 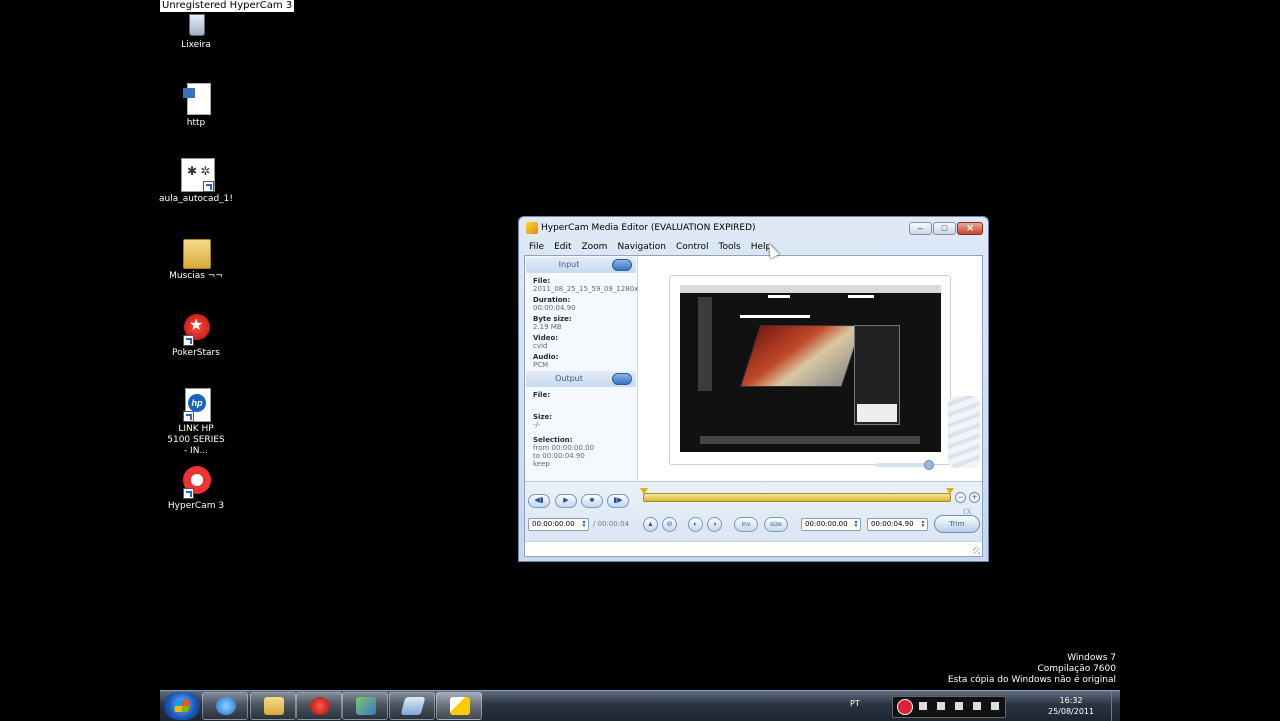 What do you see at coordinates (532, 228) in the screenshot?
I see `hypercam-app-icon` at bounding box center [532, 228].